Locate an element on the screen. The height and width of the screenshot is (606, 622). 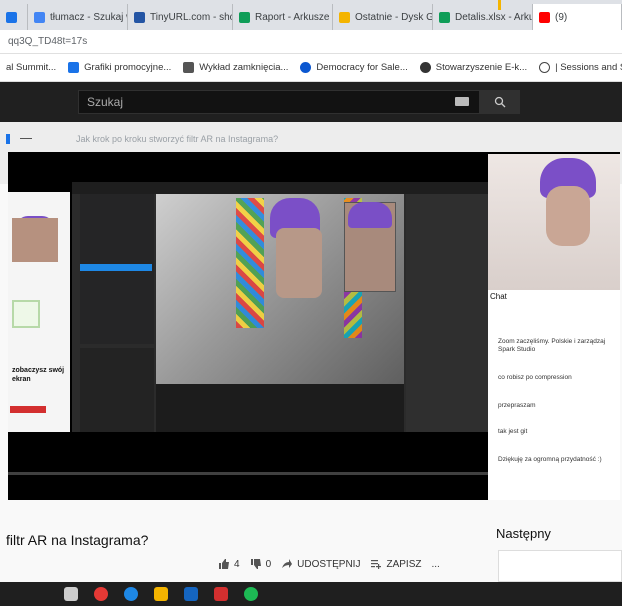
keyboard-icon is located at coordinates (462, 101).